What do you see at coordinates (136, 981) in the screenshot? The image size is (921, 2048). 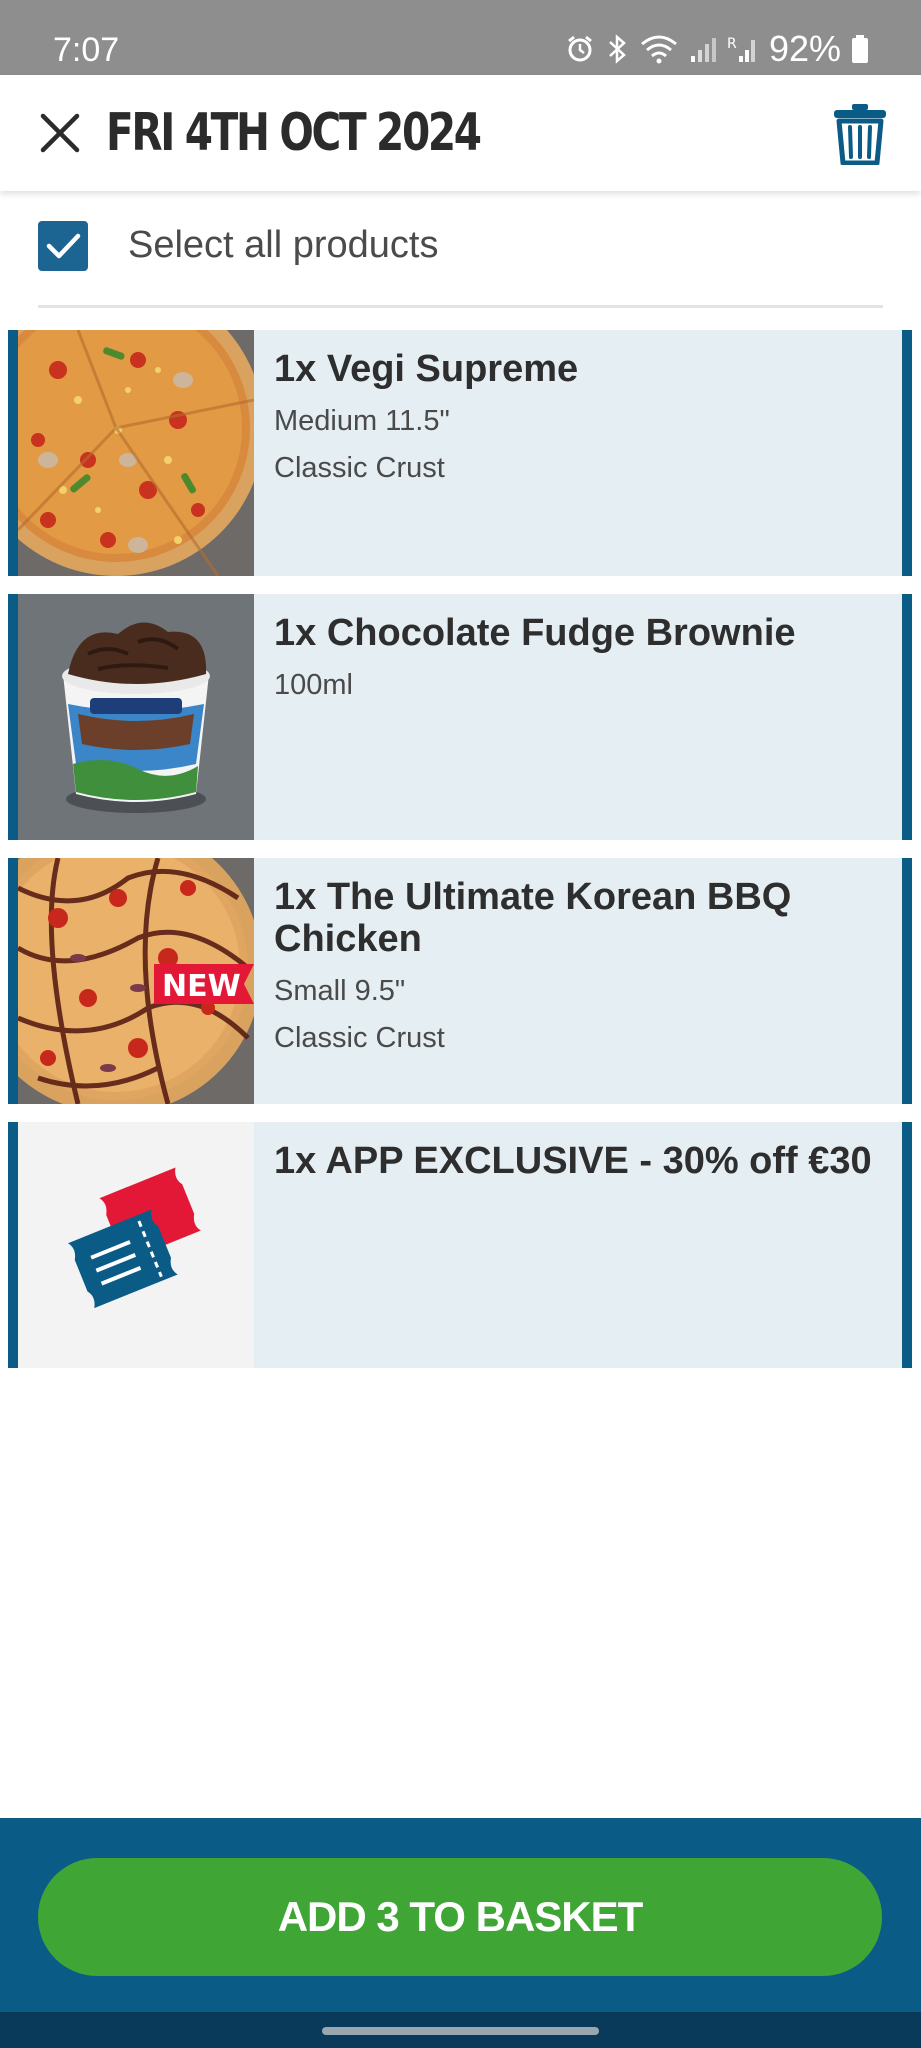 I see `product-image-korean-bbq: NEW` at bounding box center [136, 981].